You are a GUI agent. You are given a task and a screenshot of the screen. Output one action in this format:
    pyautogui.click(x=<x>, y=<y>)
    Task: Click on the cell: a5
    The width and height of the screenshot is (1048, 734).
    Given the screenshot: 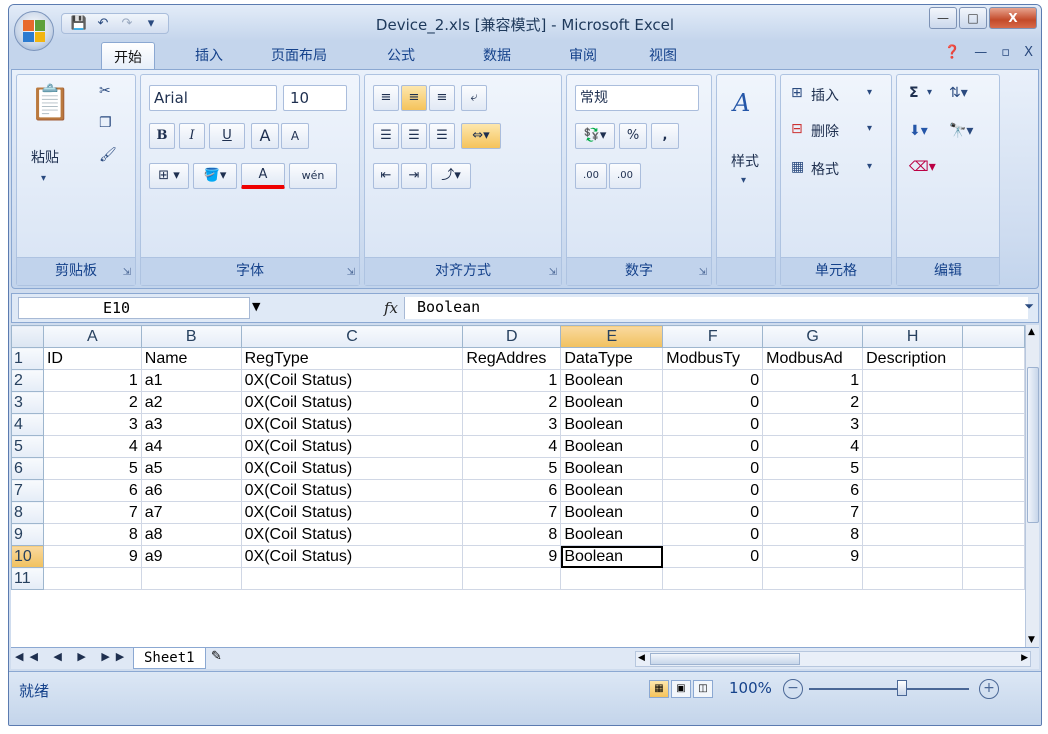 What is the action you would take?
    pyautogui.click(x=191, y=468)
    